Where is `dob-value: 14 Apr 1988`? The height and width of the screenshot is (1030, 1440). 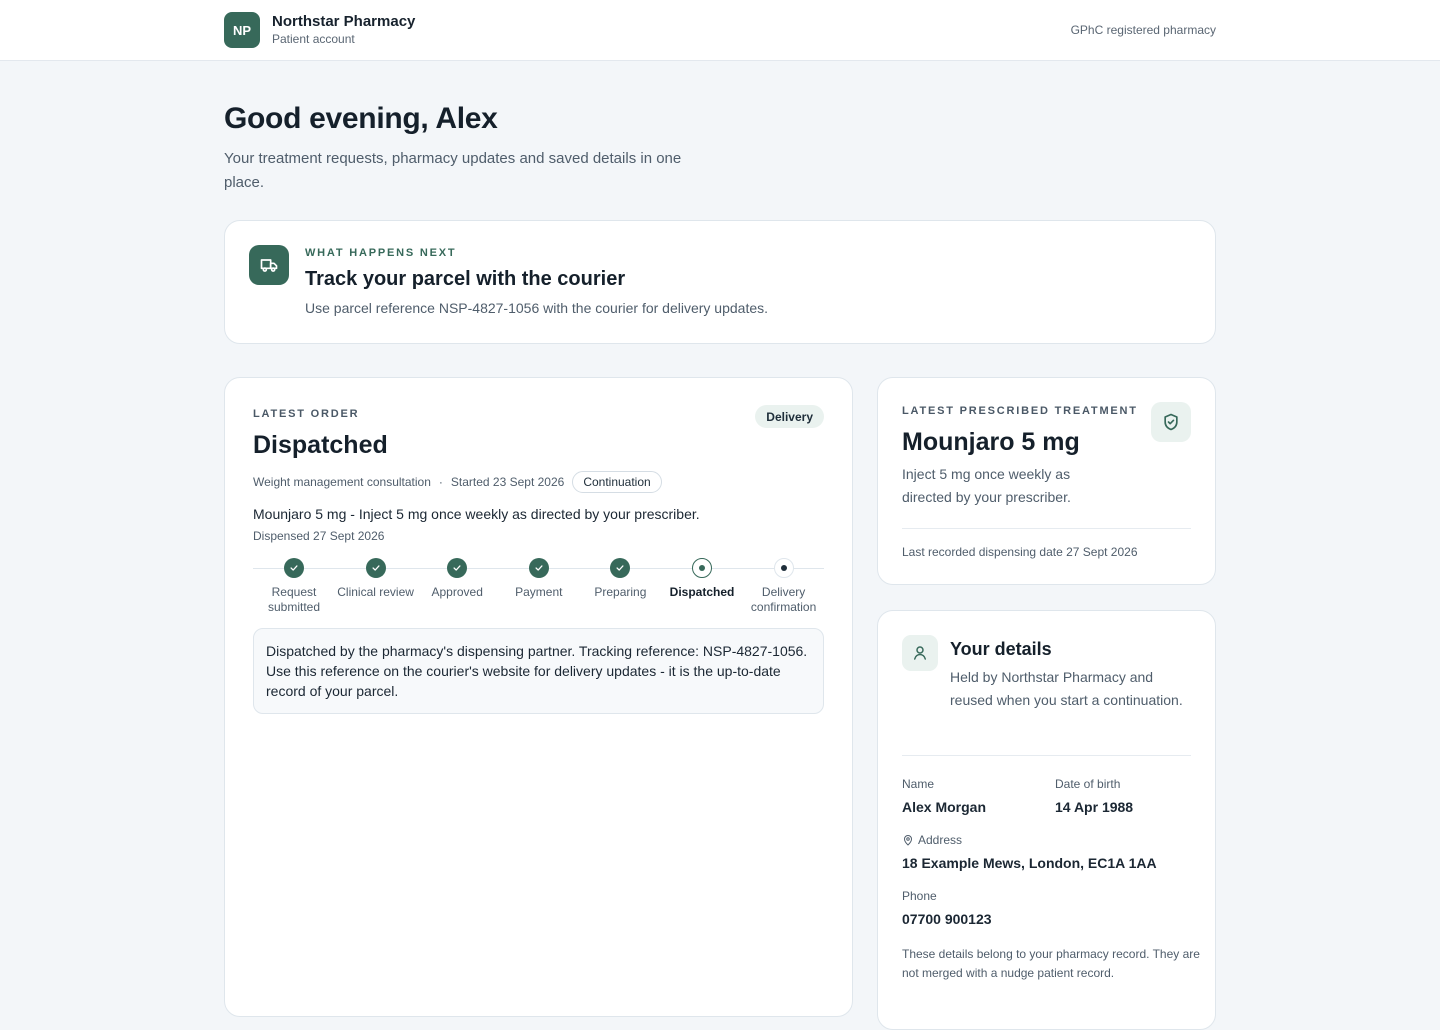
dob-value: 14 Apr 1988 is located at coordinates (1094, 807).